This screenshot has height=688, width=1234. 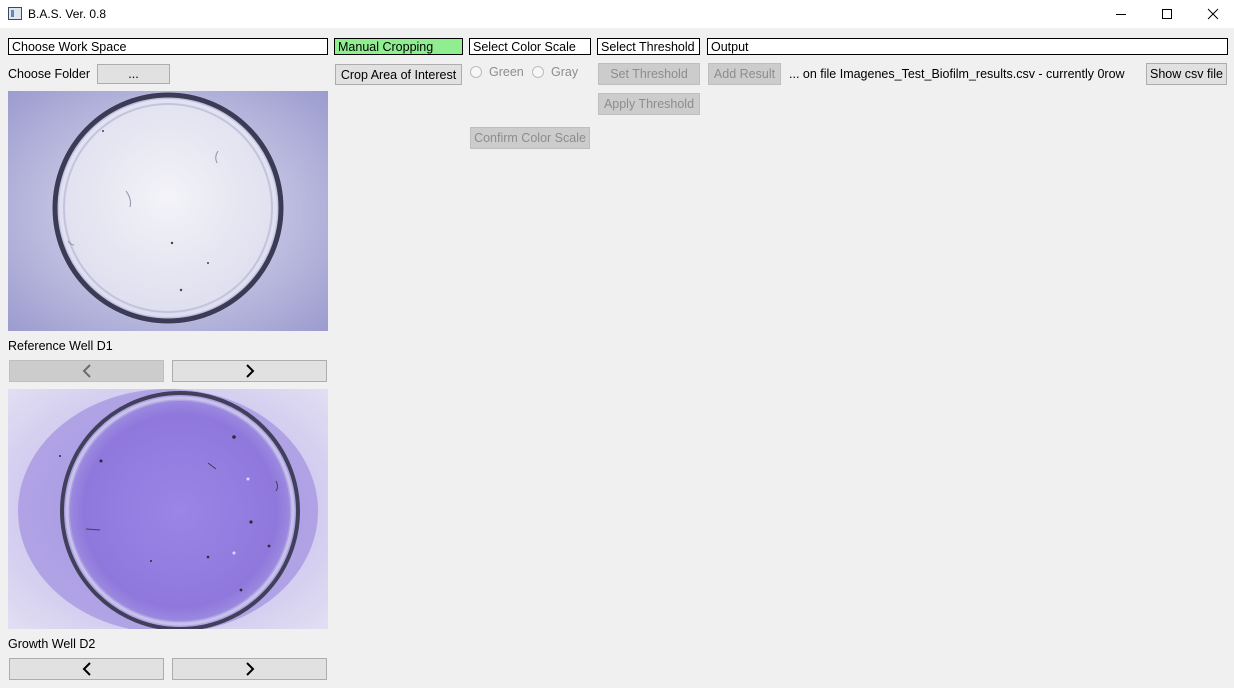 What do you see at coordinates (1186, 74) in the screenshot?
I see `show-csv-button: Show csv file` at bounding box center [1186, 74].